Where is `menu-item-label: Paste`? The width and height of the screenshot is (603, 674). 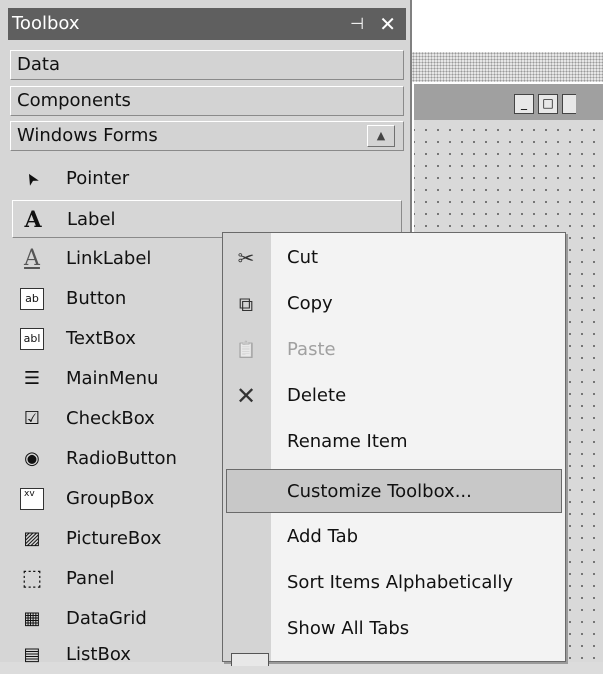
menu-item-label: Paste is located at coordinates (311, 349).